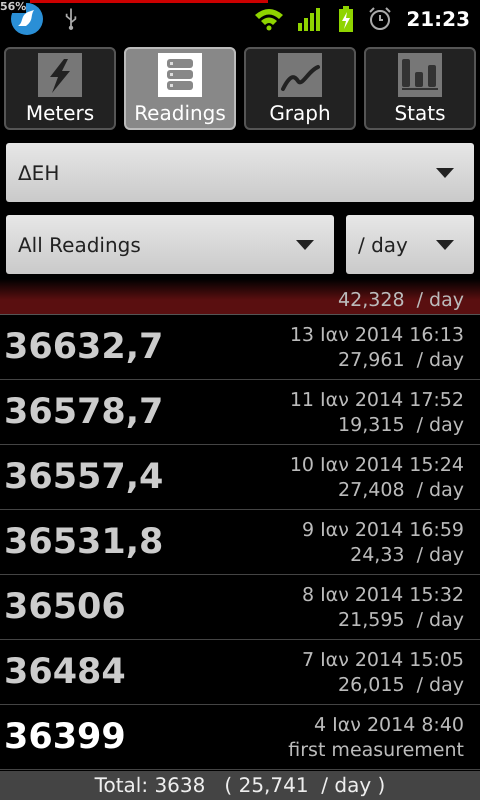 The width and height of the screenshot is (480, 800). I want to click on rate-text: 26,015 / day, so click(401, 685).